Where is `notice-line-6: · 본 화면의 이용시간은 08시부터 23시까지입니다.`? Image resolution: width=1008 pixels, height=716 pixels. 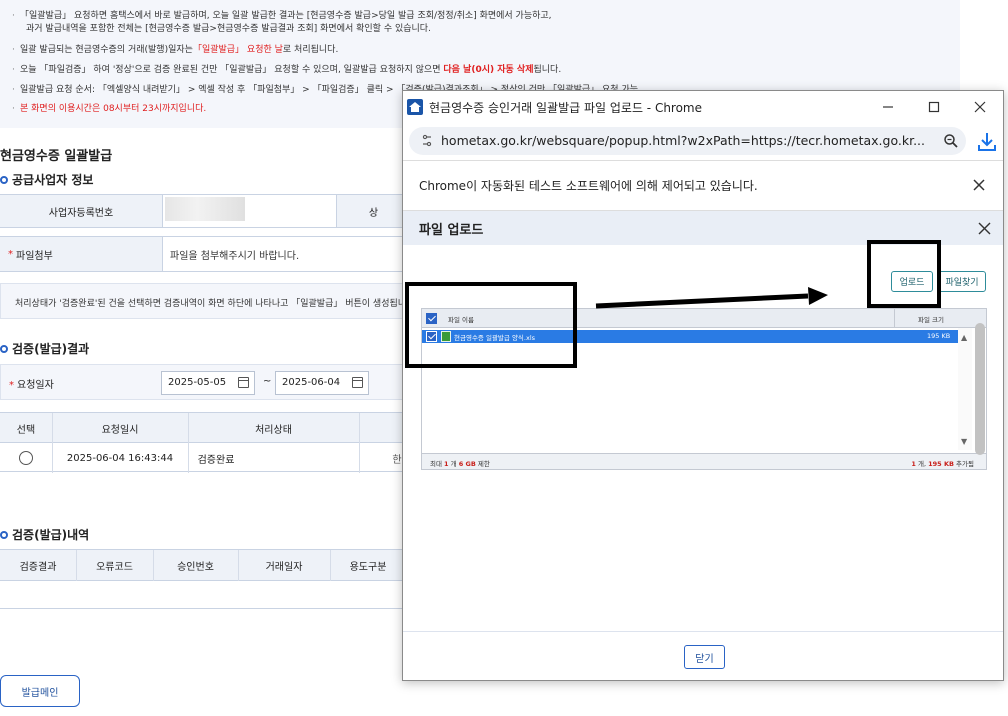
notice-line-6: · 본 화면의 이용시간은 08시부터 23시까지입니다. is located at coordinates (109, 109).